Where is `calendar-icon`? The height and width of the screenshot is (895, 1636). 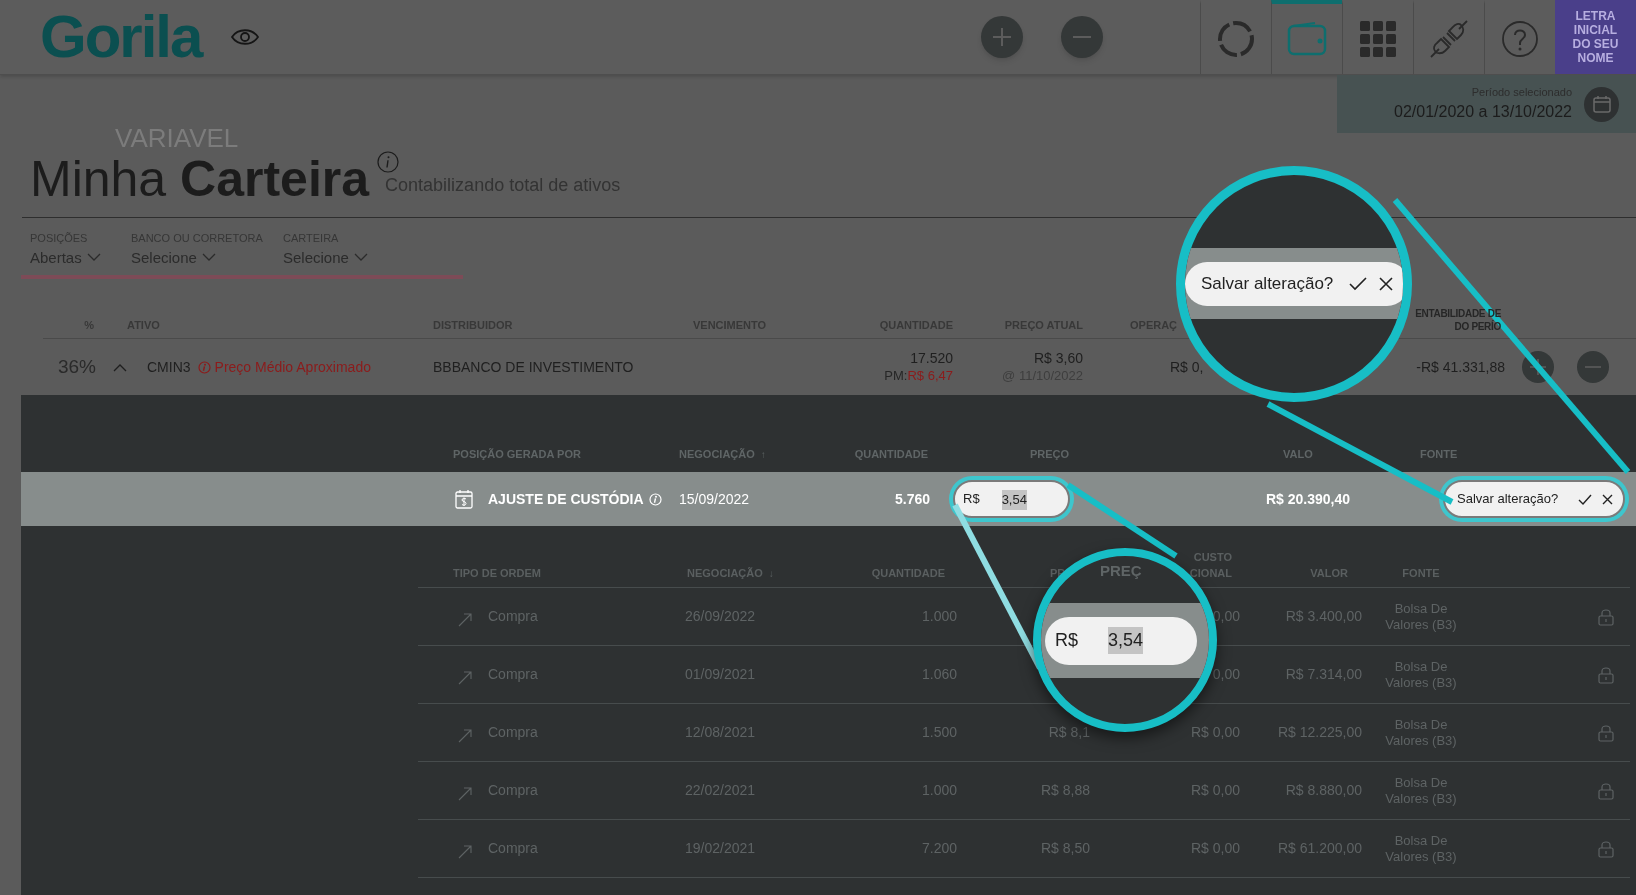
calendar-icon is located at coordinates (1601, 104).